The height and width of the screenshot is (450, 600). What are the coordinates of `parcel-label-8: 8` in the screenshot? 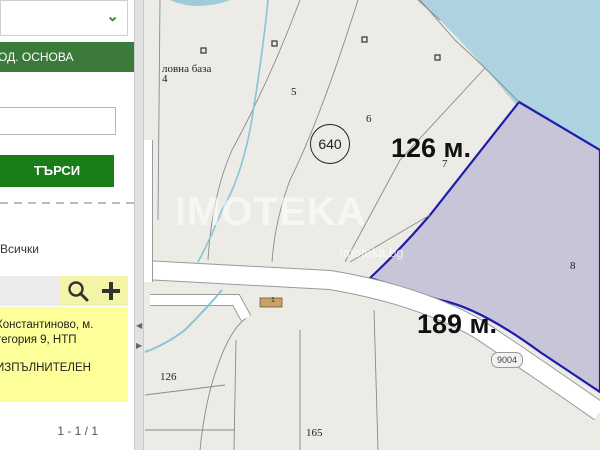 It's located at (573, 266).